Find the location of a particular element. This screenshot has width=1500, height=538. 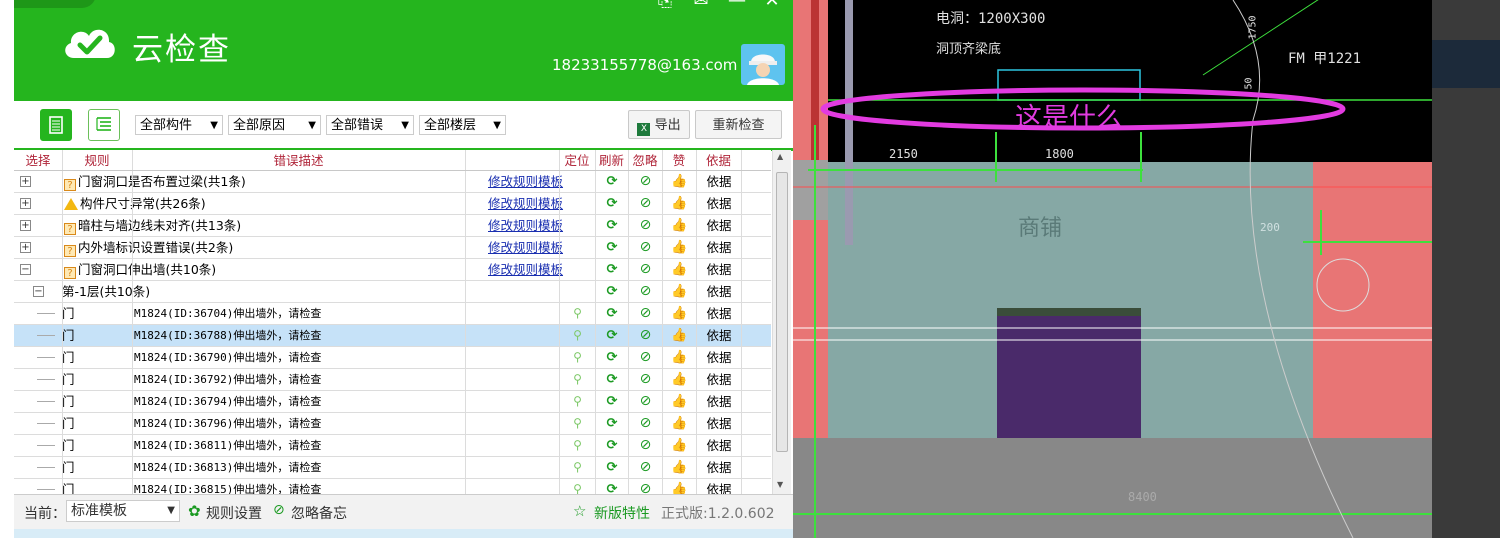

minimize-icon: — is located at coordinates (737, 5).